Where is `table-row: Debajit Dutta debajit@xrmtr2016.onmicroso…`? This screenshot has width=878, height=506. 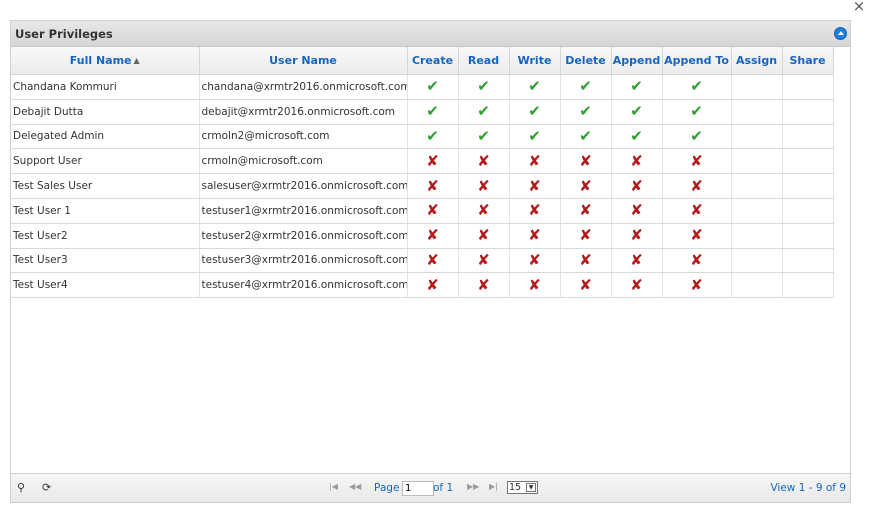 table-row: Debajit Dutta debajit@xrmtr2016.onmicroso… is located at coordinates (422, 112).